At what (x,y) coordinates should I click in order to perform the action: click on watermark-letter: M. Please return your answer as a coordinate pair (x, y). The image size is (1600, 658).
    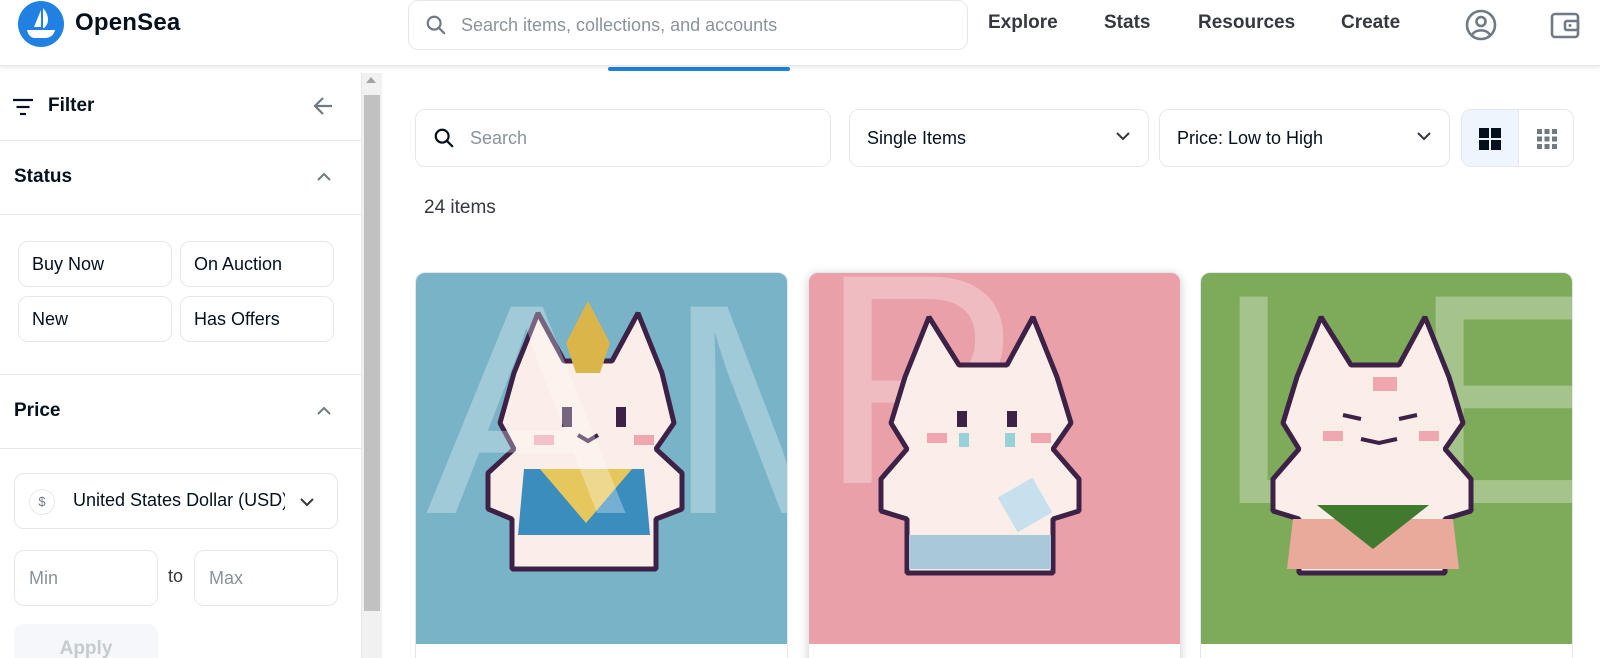
    Looking at the image, I should click on (727, 425).